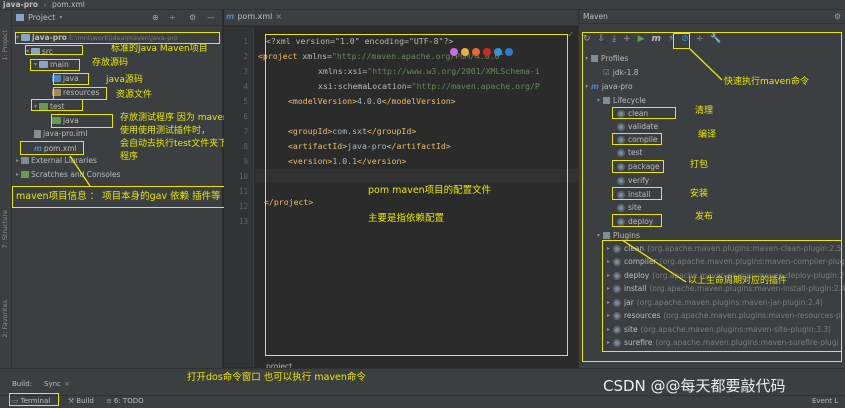  I want to click on annotation-dos: 打开dos命令窗口 也可以执行 maven命令, so click(276, 377).